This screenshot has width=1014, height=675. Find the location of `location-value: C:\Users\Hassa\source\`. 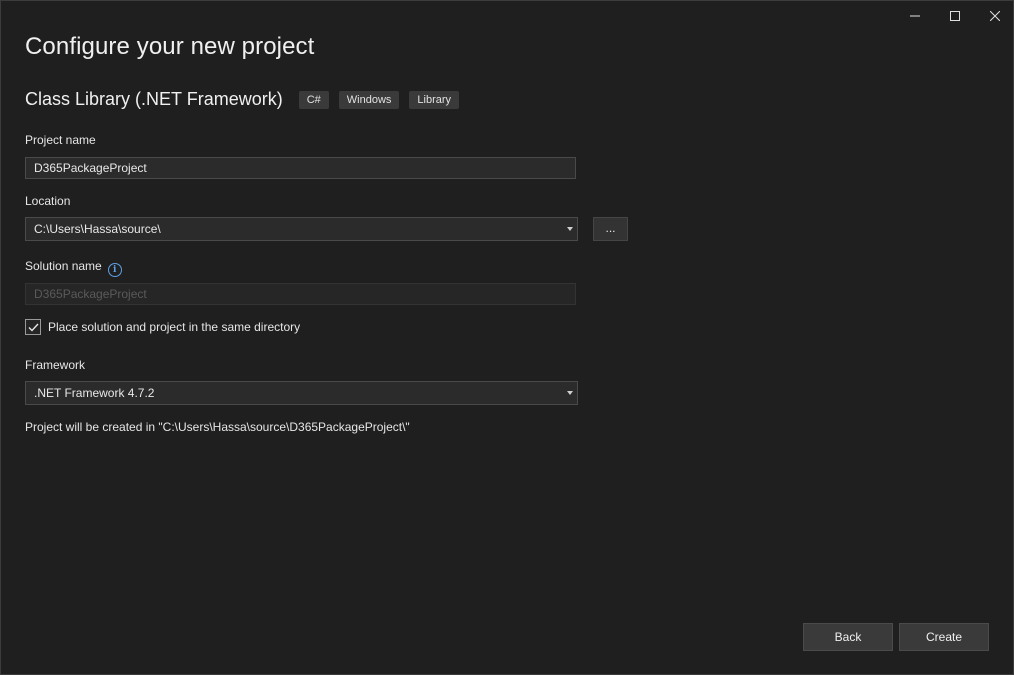

location-value: C:\Users\Hassa\source\ is located at coordinates (97, 229).